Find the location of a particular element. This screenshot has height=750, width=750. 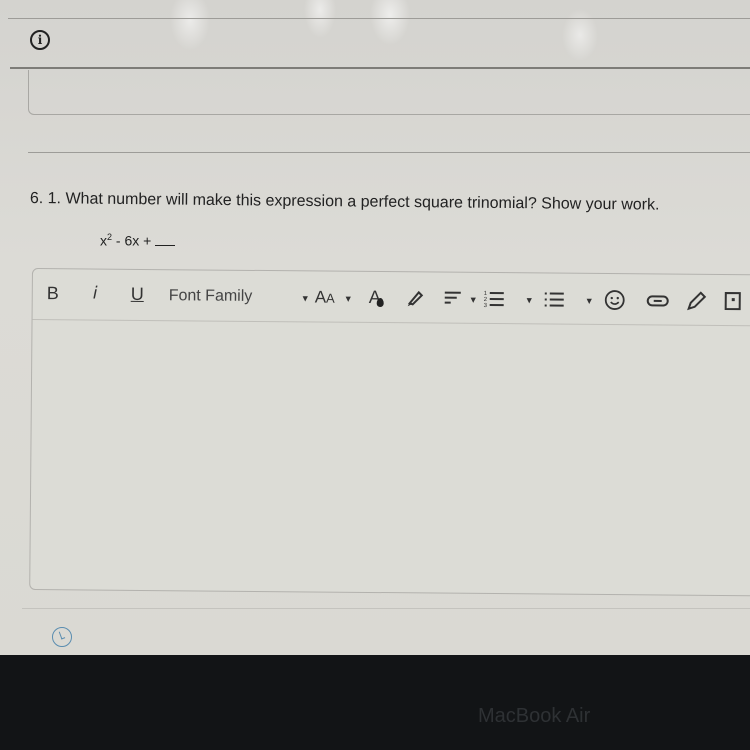

font-color-button: A is located at coordinates (376, 297).